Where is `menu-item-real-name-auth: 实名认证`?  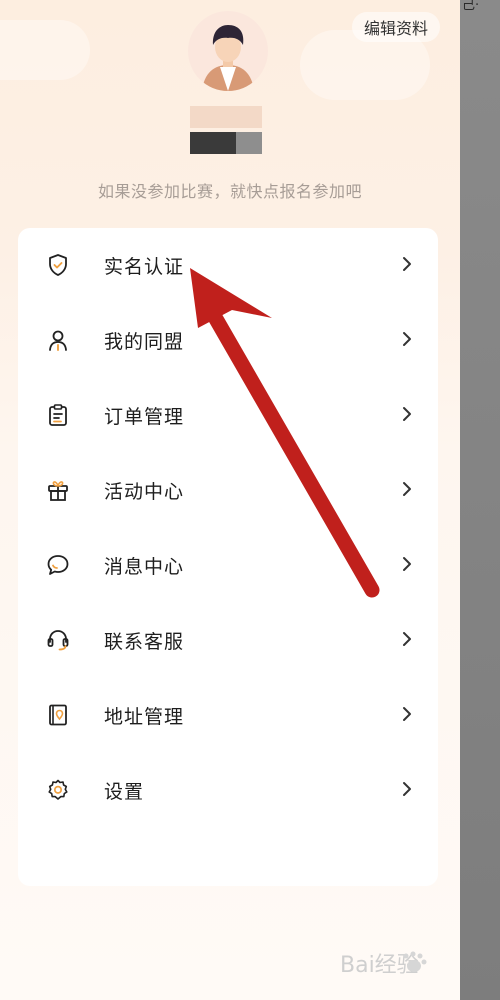
menu-item-real-name-auth: 实名认证 is located at coordinates (228, 265).